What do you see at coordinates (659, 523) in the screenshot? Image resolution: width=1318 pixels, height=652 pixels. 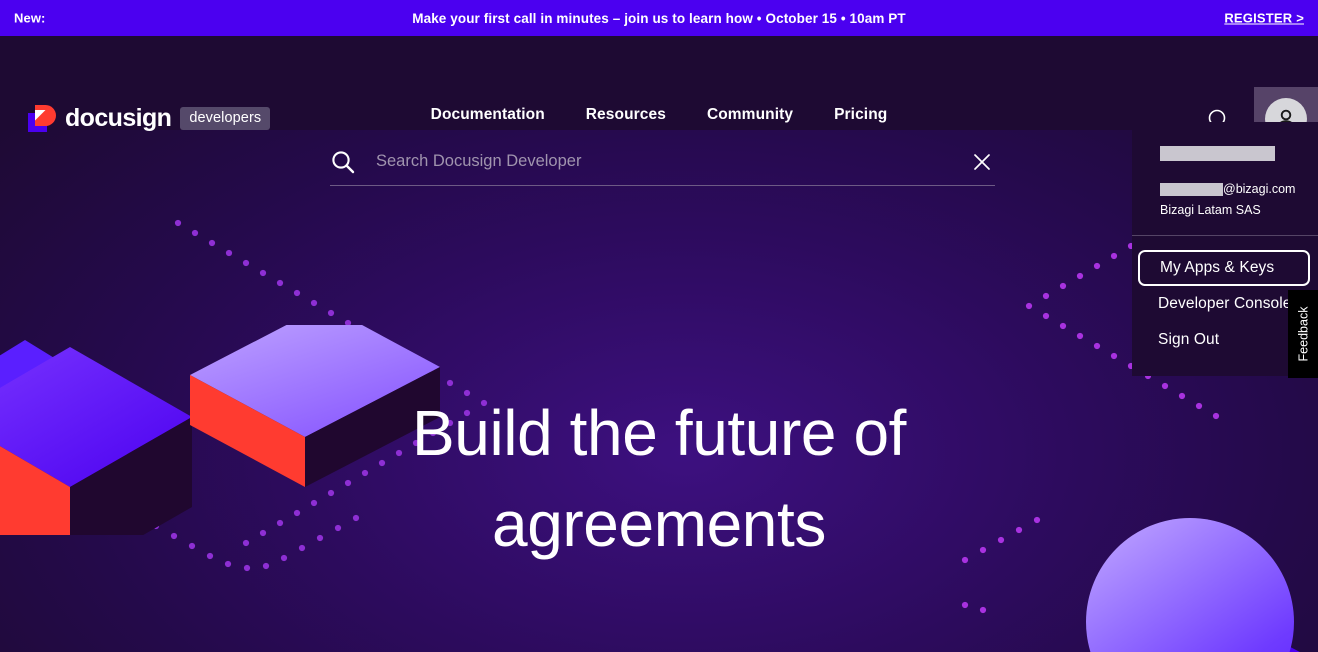 I see `hero-title-line2: agreements` at bounding box center [659, 523].